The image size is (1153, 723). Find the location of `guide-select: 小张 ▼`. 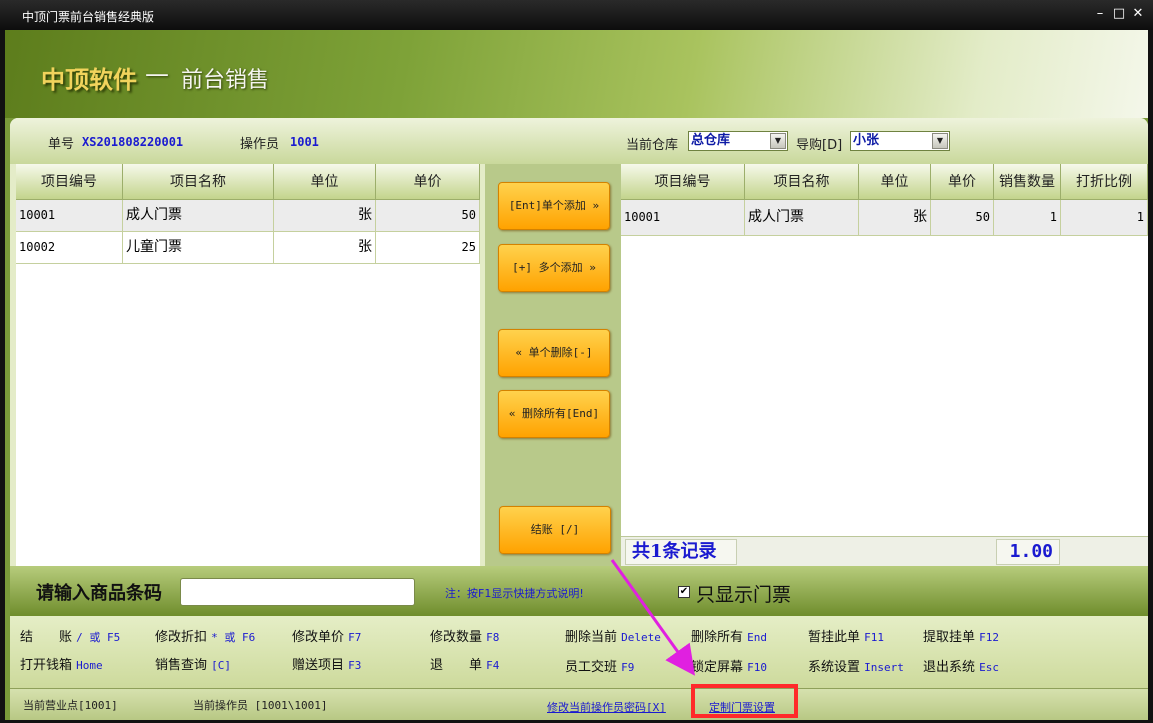

guide-select: 小张 ▼ is located at coordinates (900, 141).